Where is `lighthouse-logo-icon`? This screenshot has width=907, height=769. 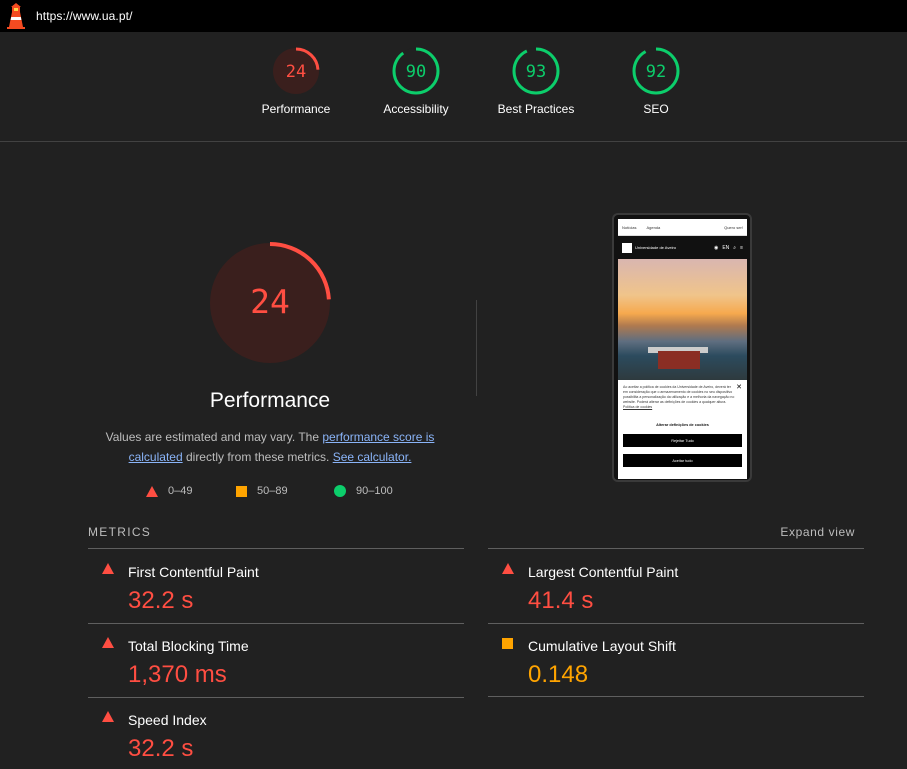
lighthouse-logo-icon is located at coordinates (16, 16).